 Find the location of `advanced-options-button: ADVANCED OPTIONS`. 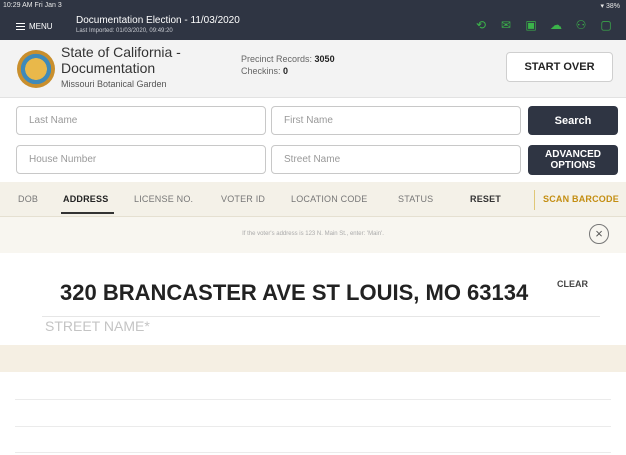

advanced-options-button: ADVANCED OPTIONS is located at coordinates (573, 160).